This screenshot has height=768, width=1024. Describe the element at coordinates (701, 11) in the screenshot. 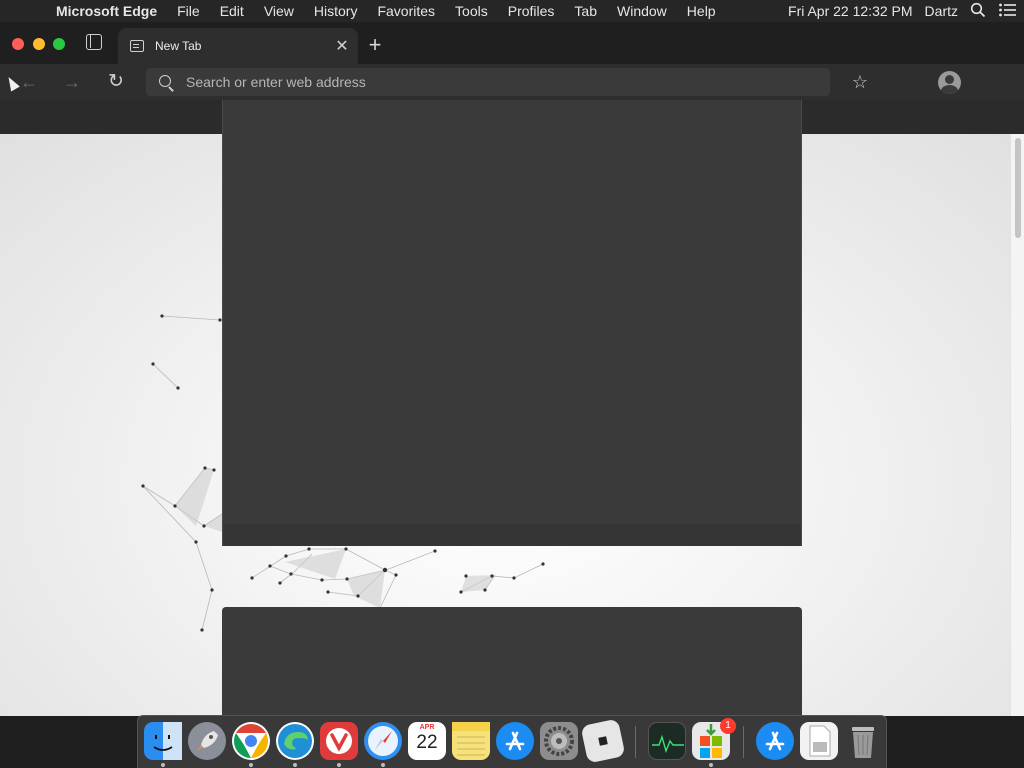

I see `menu-help: Help` at that location.